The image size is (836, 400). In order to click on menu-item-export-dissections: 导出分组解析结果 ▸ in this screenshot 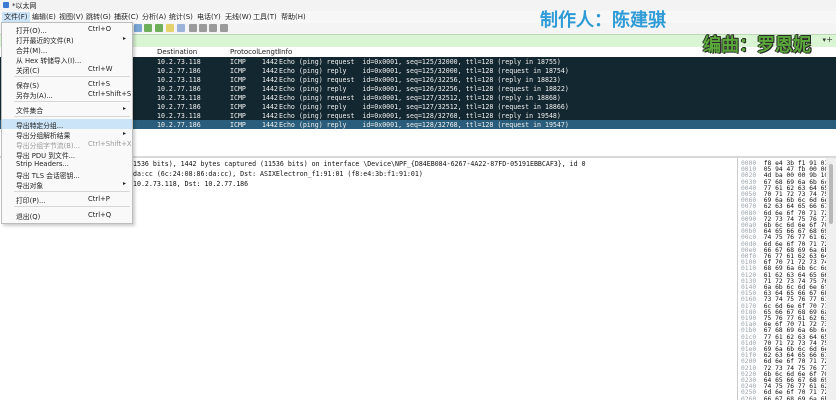, I will do `click(67, 134)`.